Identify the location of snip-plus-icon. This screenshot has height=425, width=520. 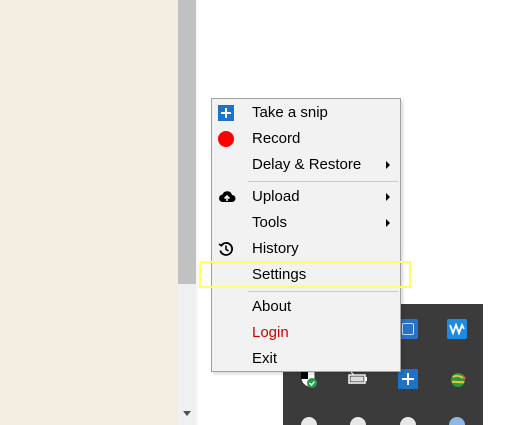
(408, 379).